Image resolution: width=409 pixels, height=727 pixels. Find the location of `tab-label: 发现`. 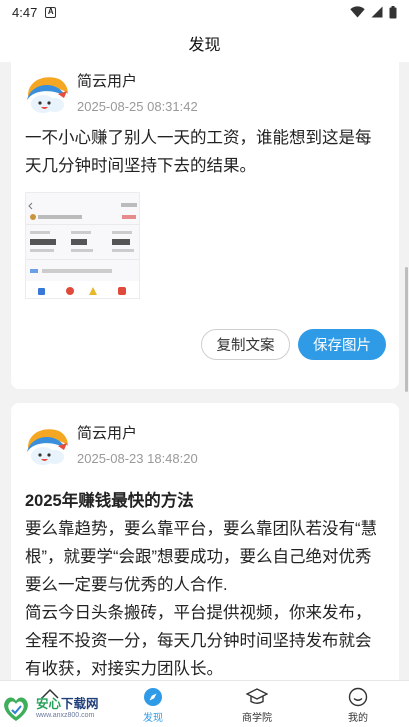

tab-label: 发现 is located at coordinates (153, 718).